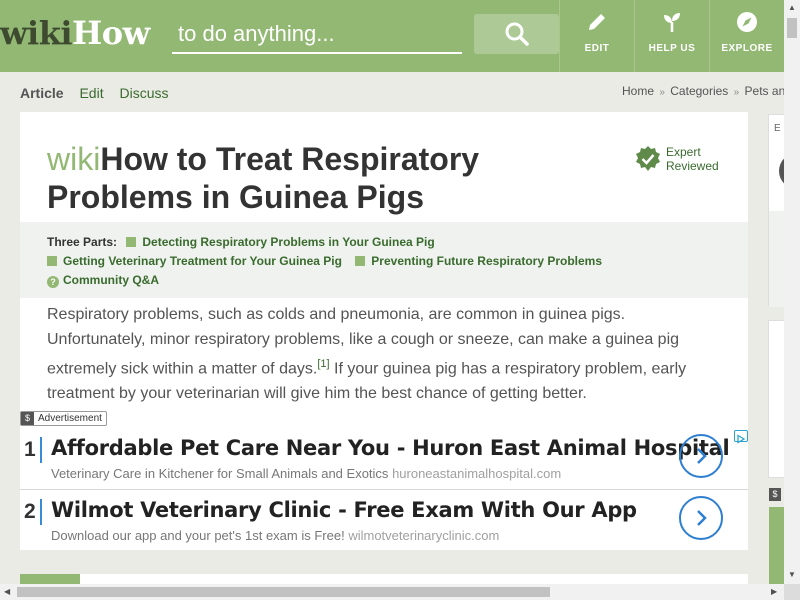 This screenshot has width=800, height=600. Describe the element at coordinates (42, 93) in the screenshot. I see `tab-article: Article` at that location.